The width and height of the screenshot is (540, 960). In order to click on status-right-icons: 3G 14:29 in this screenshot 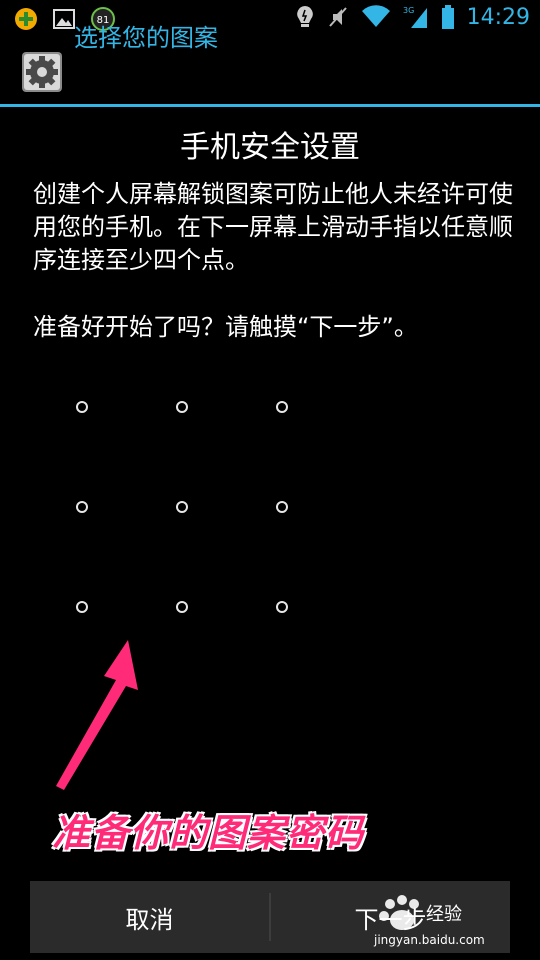, I will do `click(412, 17)`.